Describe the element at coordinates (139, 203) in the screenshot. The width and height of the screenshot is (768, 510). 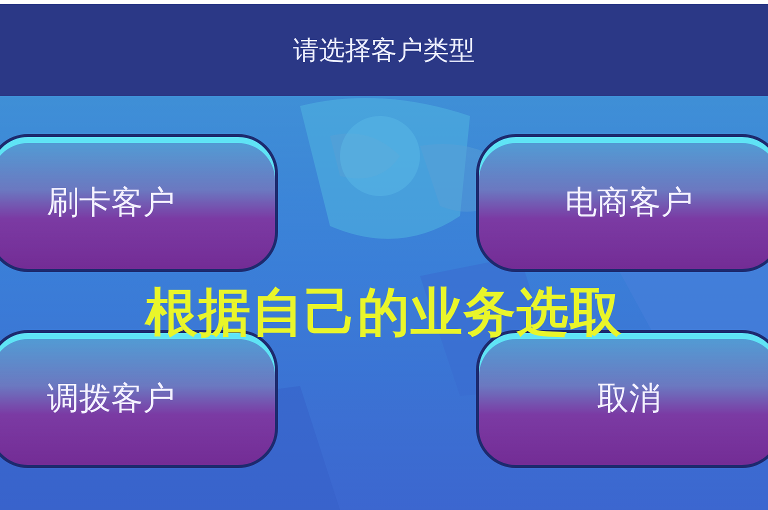
I see `customer-type-button: 刷卡客户` at that location.